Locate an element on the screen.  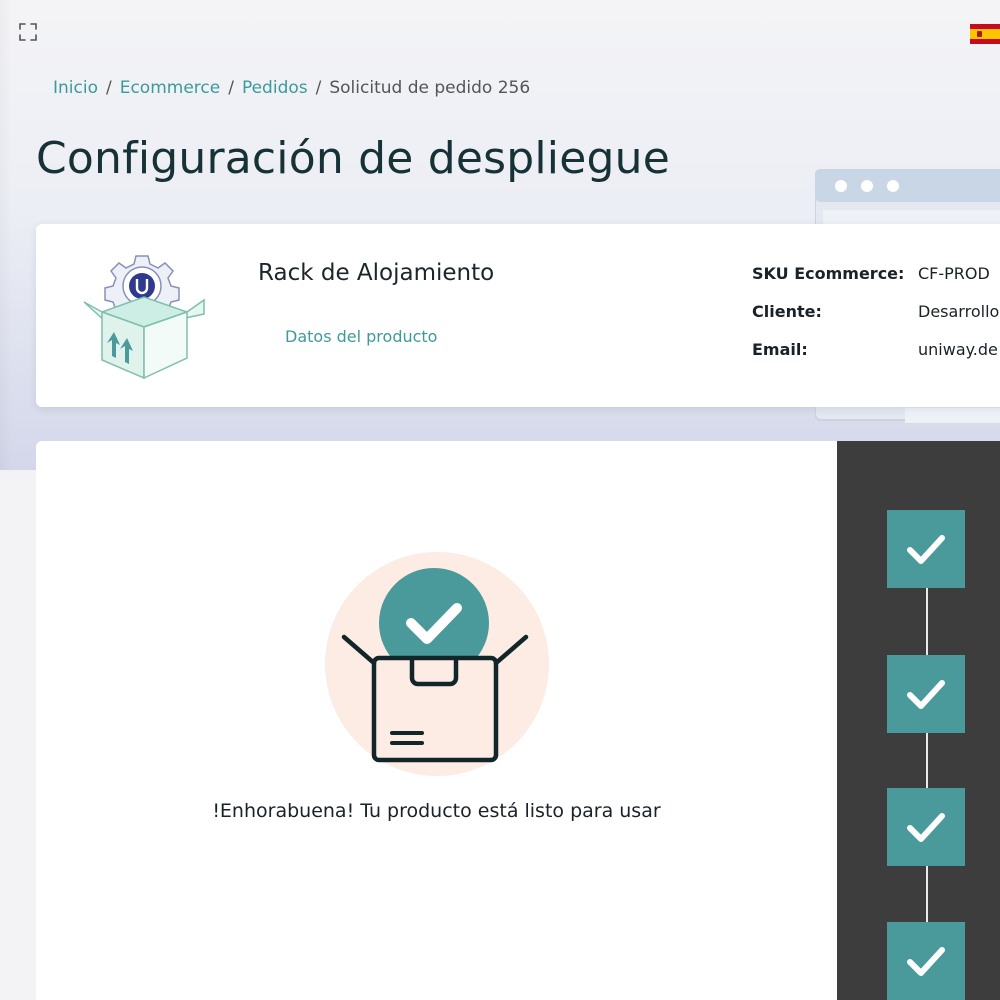
sku-label: SKU Ecommerce: is located at coordinates (828, 273).